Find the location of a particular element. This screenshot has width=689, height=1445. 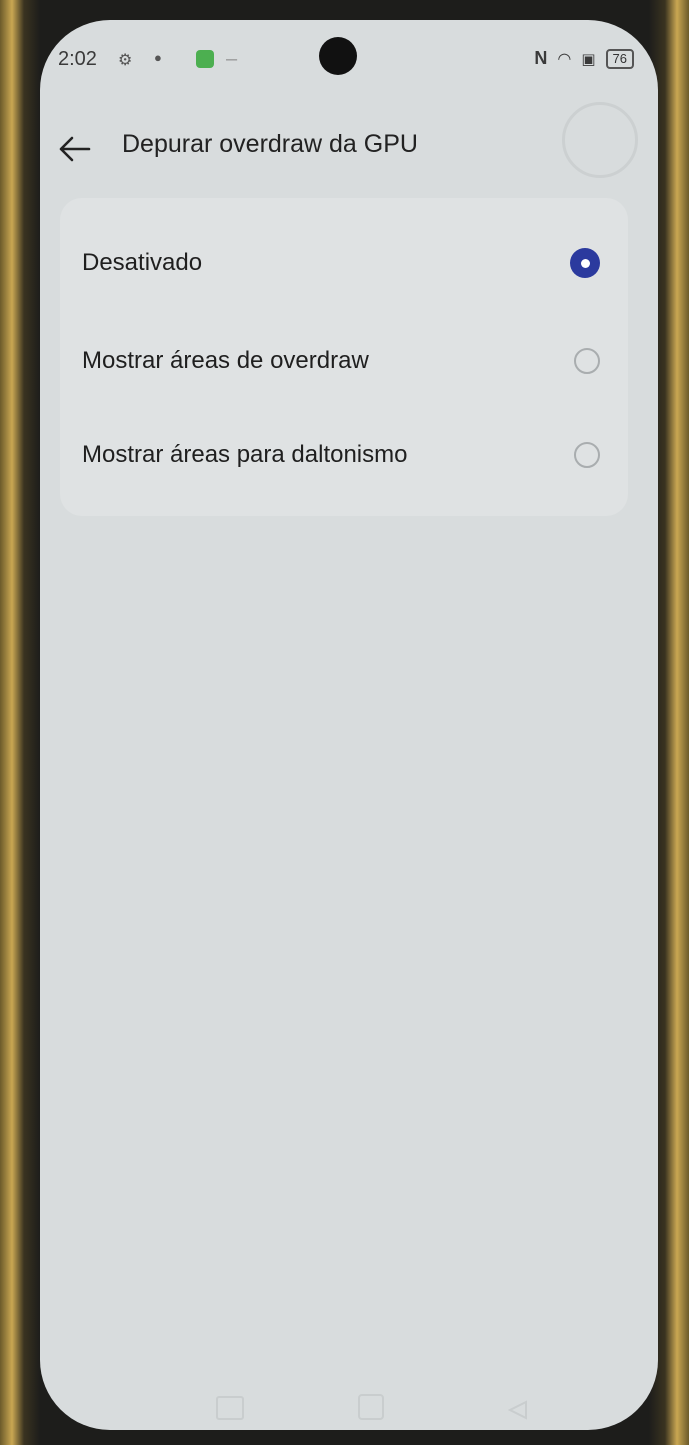

bug-status-icon: ● is located at coordinates (158, 57).